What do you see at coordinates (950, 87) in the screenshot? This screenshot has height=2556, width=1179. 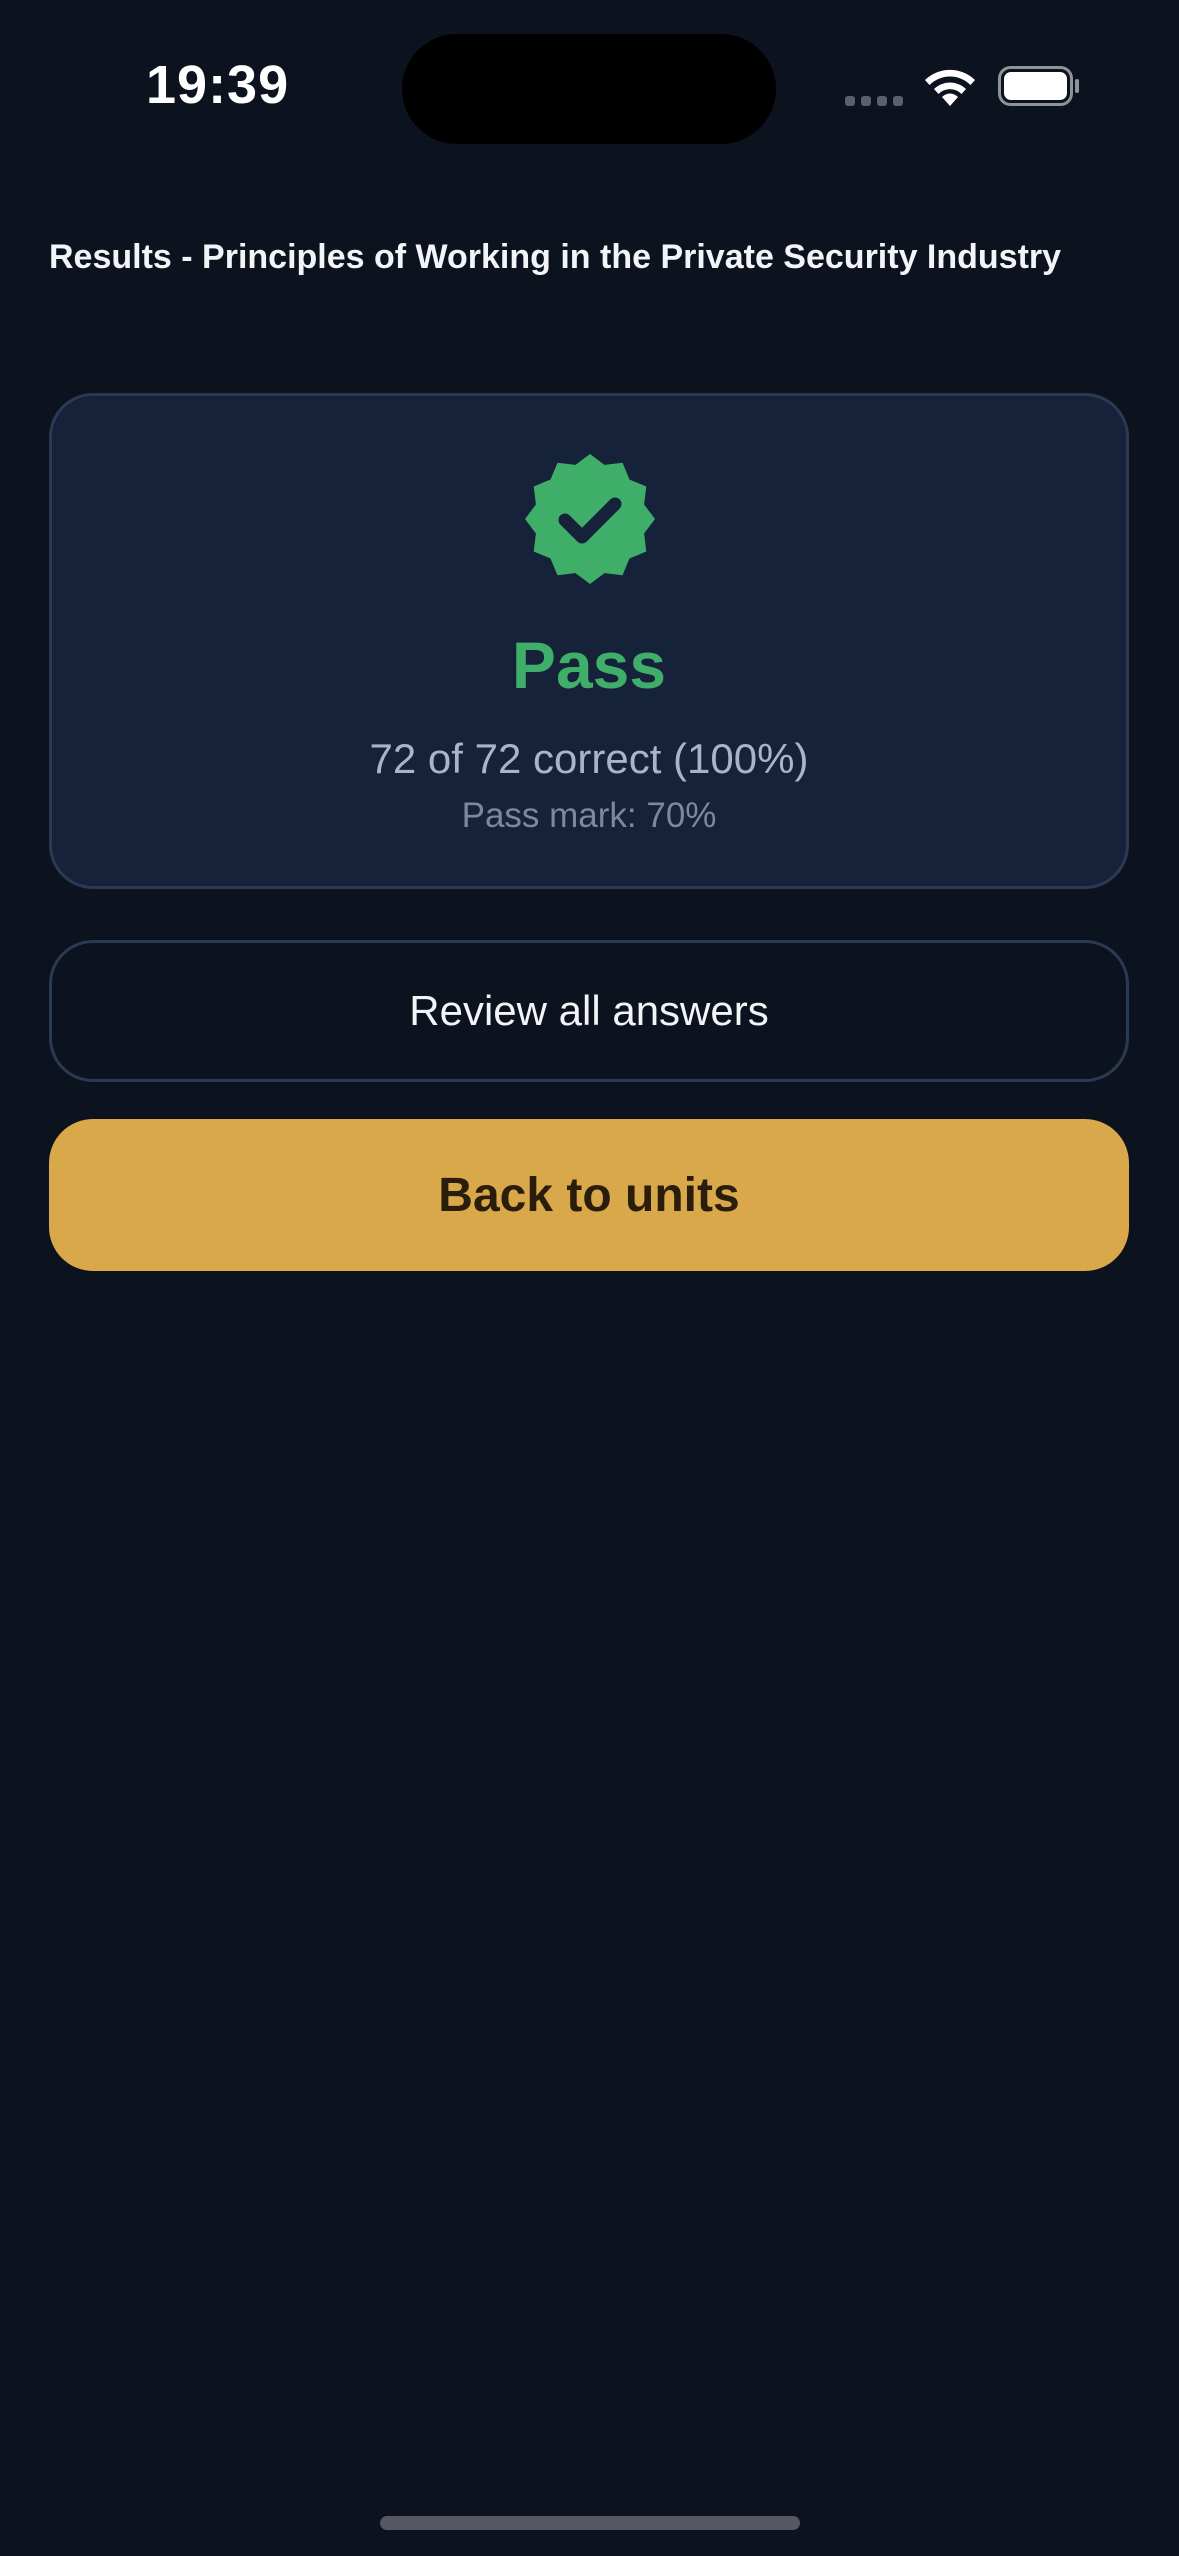 I see `wifi-icon` at bounding box center [950, 87].